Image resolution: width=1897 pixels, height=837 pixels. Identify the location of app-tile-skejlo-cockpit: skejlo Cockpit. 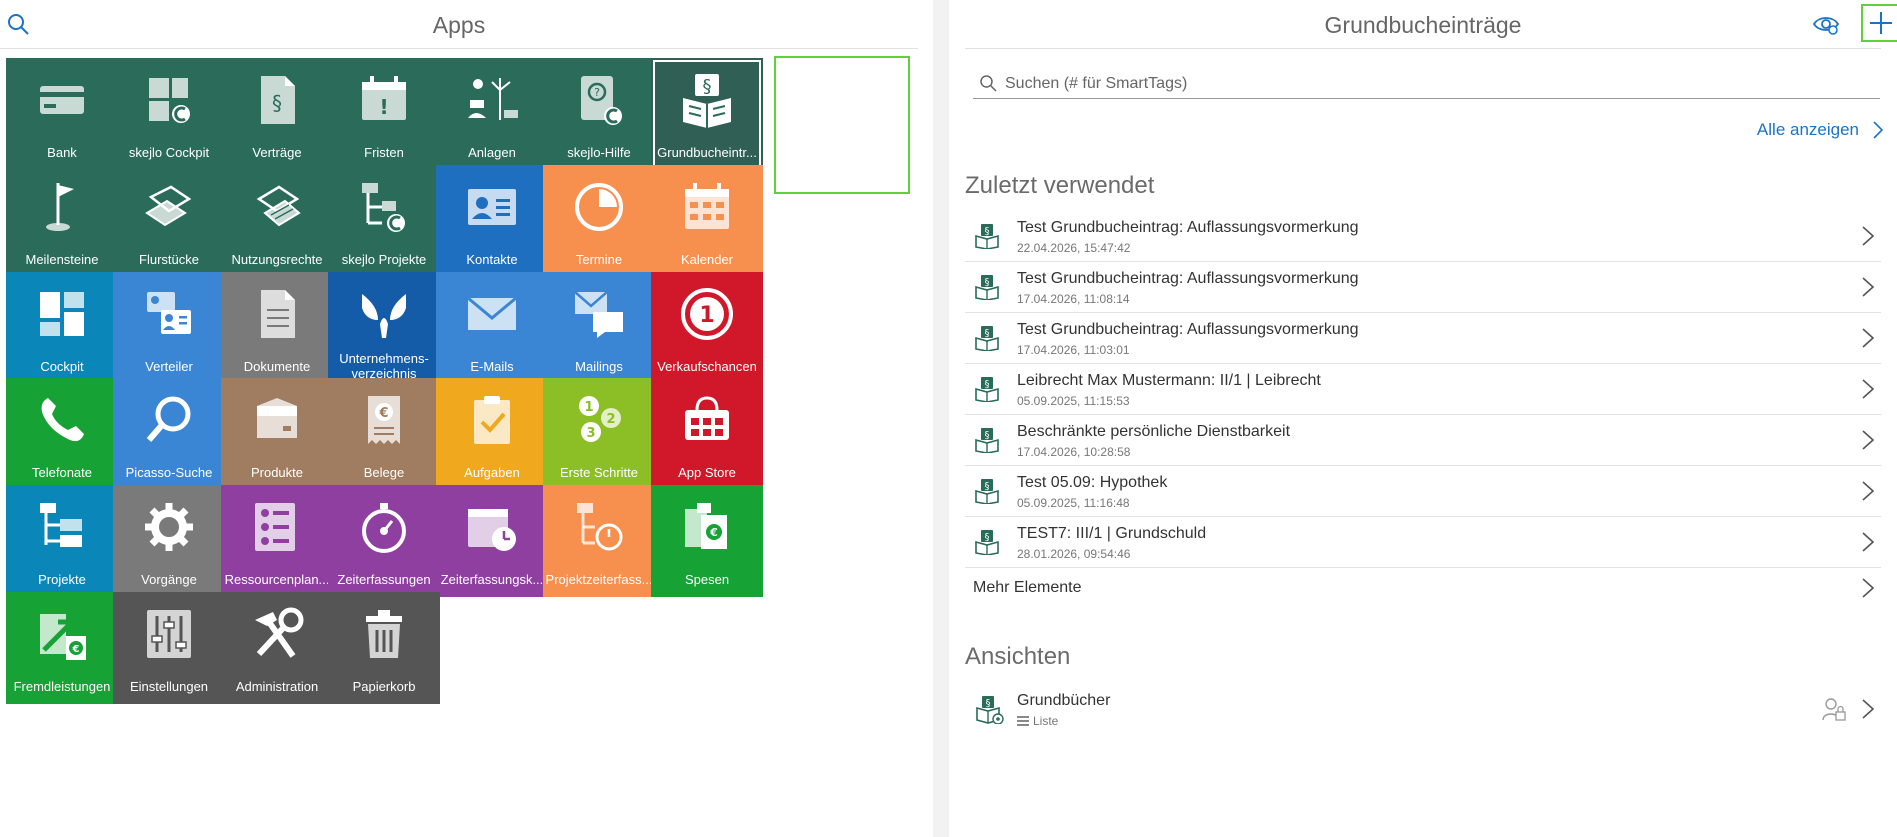
(169, 114).